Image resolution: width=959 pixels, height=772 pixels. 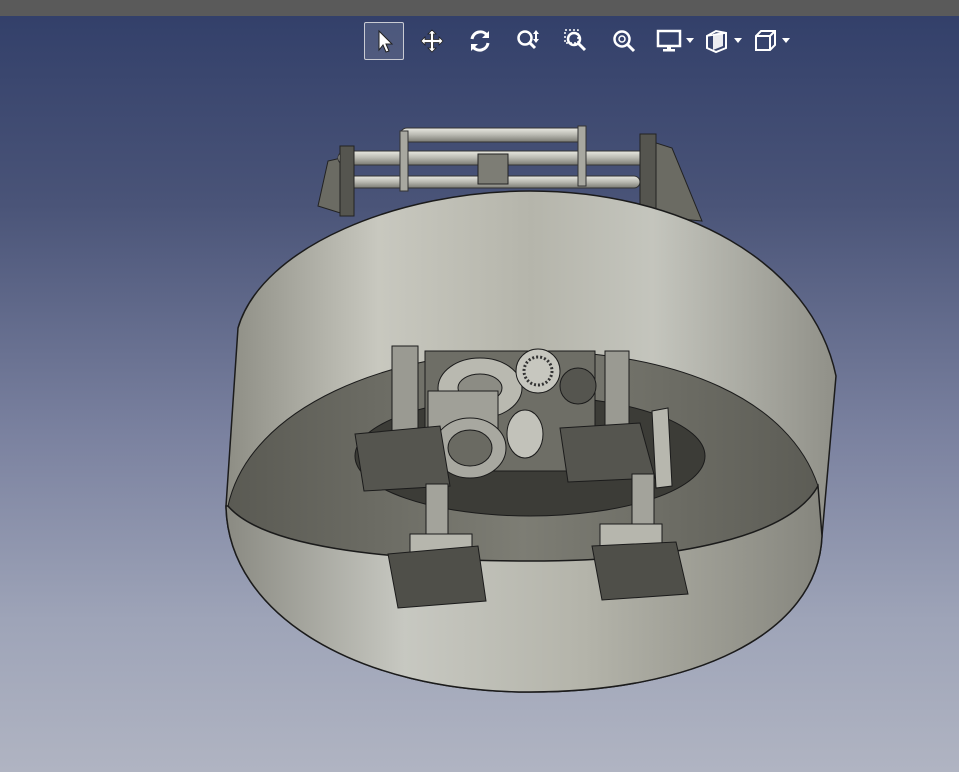 I want to click on zoom-fit-icon, so click(x=624, y=41).